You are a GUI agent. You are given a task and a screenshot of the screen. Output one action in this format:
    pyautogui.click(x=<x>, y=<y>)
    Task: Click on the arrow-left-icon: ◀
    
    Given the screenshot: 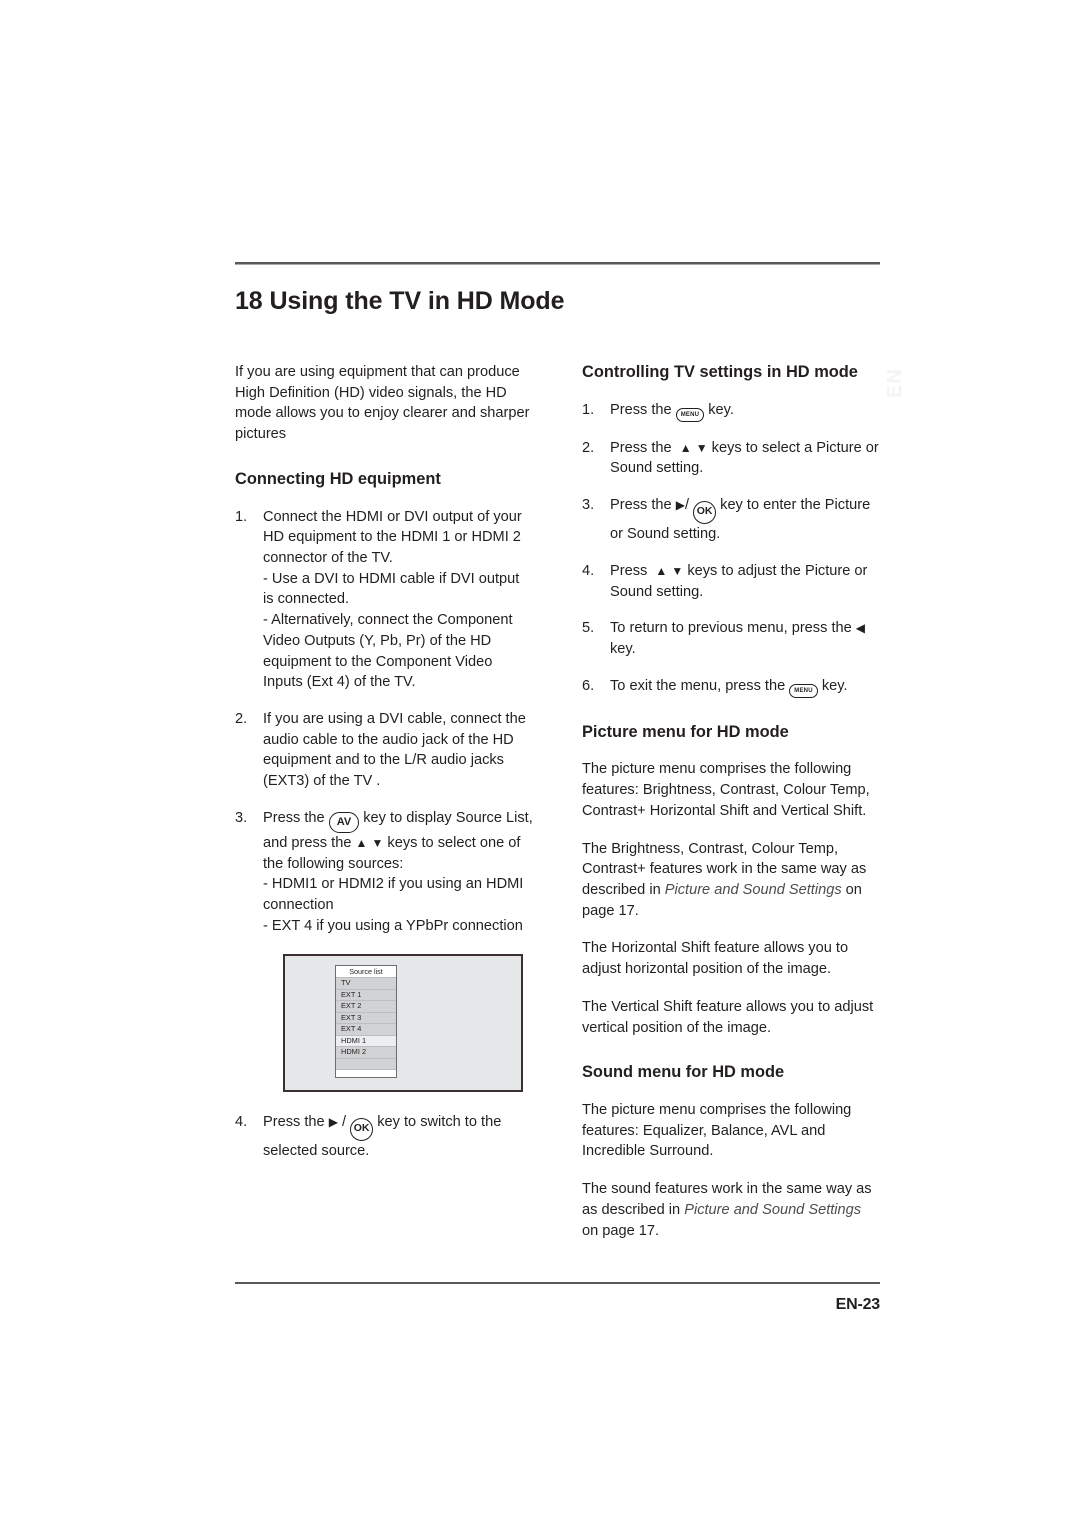 What is the action you would take?
    pyautogui.click(x=860, y=628)
    